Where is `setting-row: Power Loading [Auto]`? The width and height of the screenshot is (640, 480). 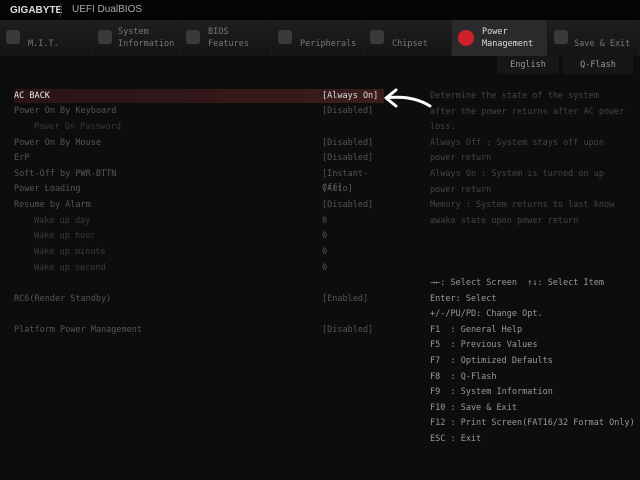
setting-row: Power Loading [Auto] is located at coordinates (199, 189).